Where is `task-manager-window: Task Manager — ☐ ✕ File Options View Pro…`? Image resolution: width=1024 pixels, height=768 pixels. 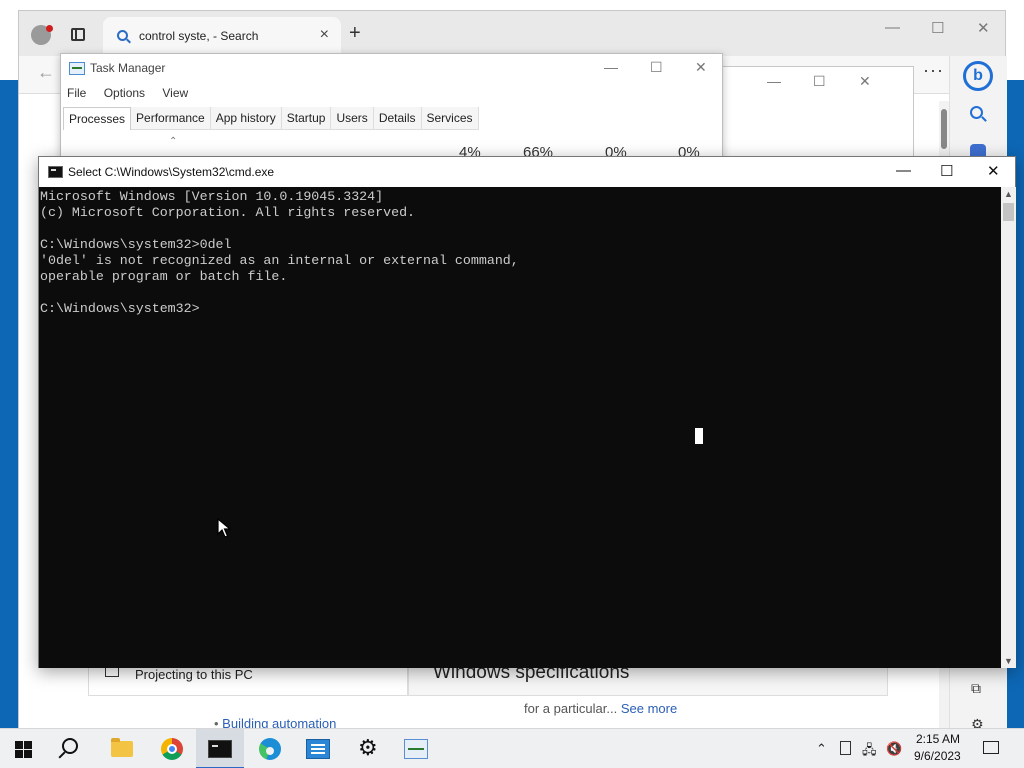 task-manager-window: Task Manager — ☐ ✕ File Options View Pro… is located at coordinates (391, 107).